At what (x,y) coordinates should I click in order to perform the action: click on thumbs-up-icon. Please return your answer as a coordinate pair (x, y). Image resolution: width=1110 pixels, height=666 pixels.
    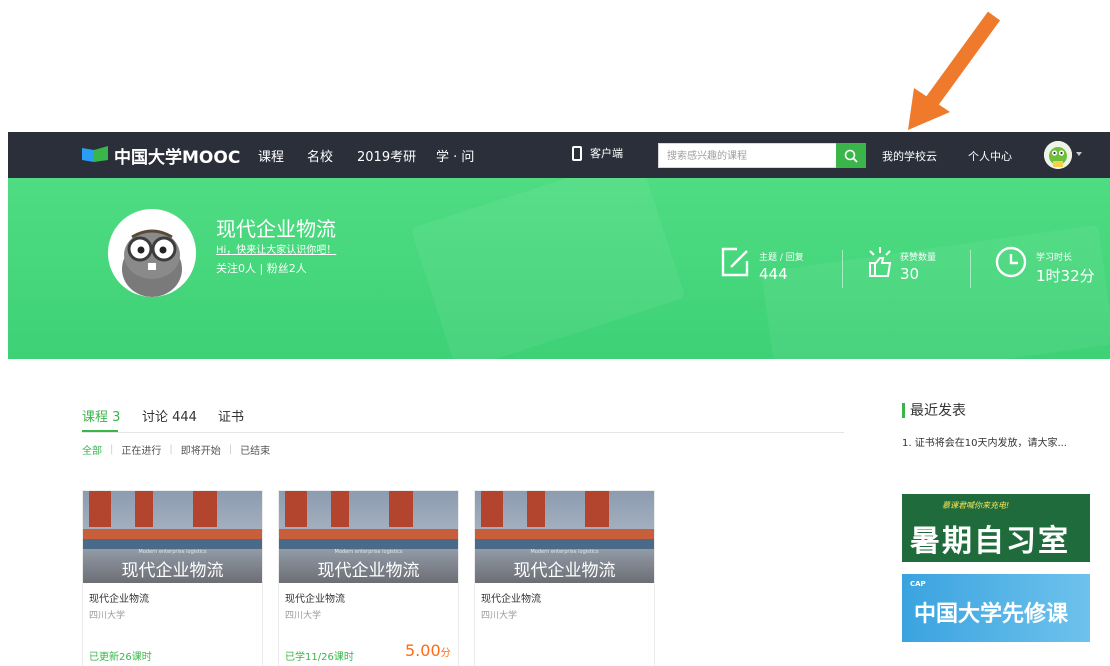
    Looking at the image, I should click on (880, 262).